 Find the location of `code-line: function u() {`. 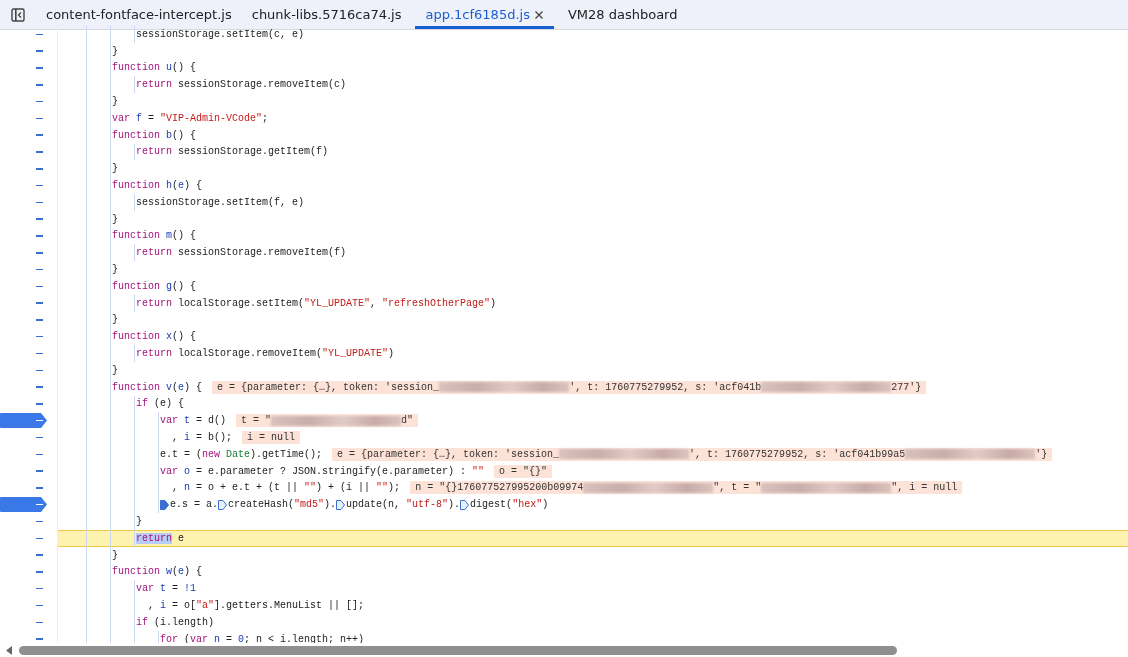

code-line: function u() { is located at coordinates (593, 68).